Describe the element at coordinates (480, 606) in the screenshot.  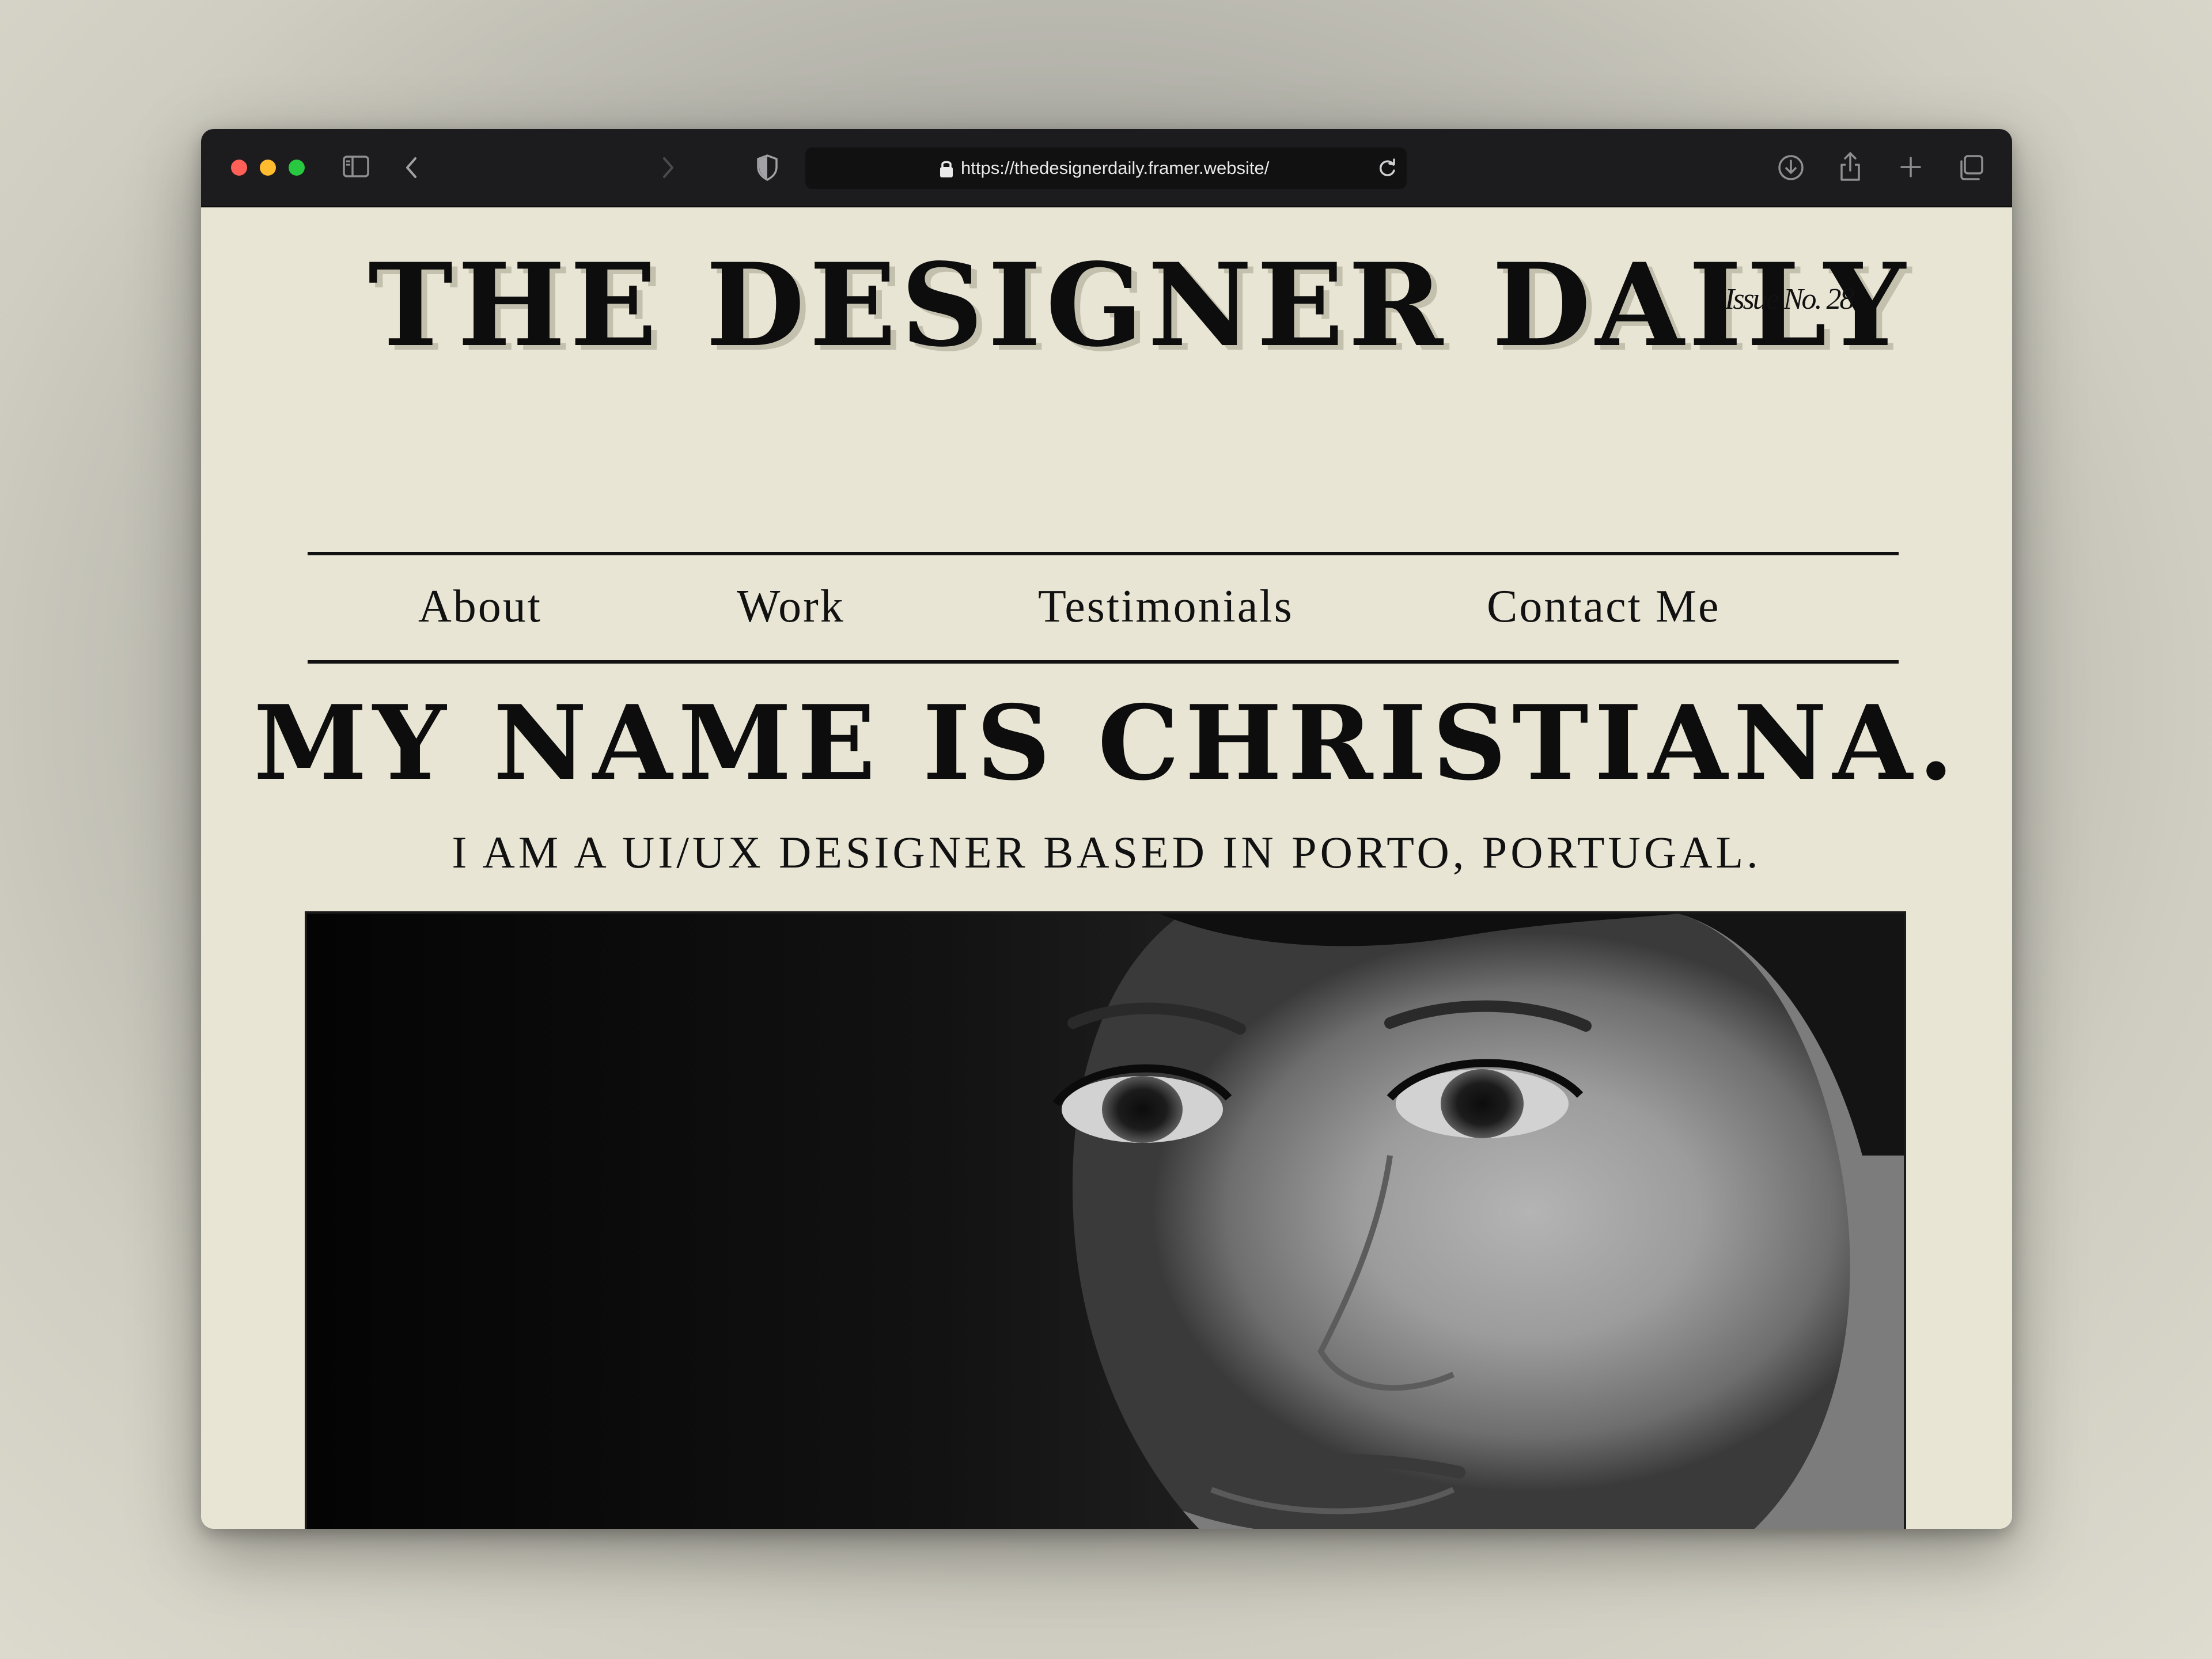
I see `nav-about: About` at that location.